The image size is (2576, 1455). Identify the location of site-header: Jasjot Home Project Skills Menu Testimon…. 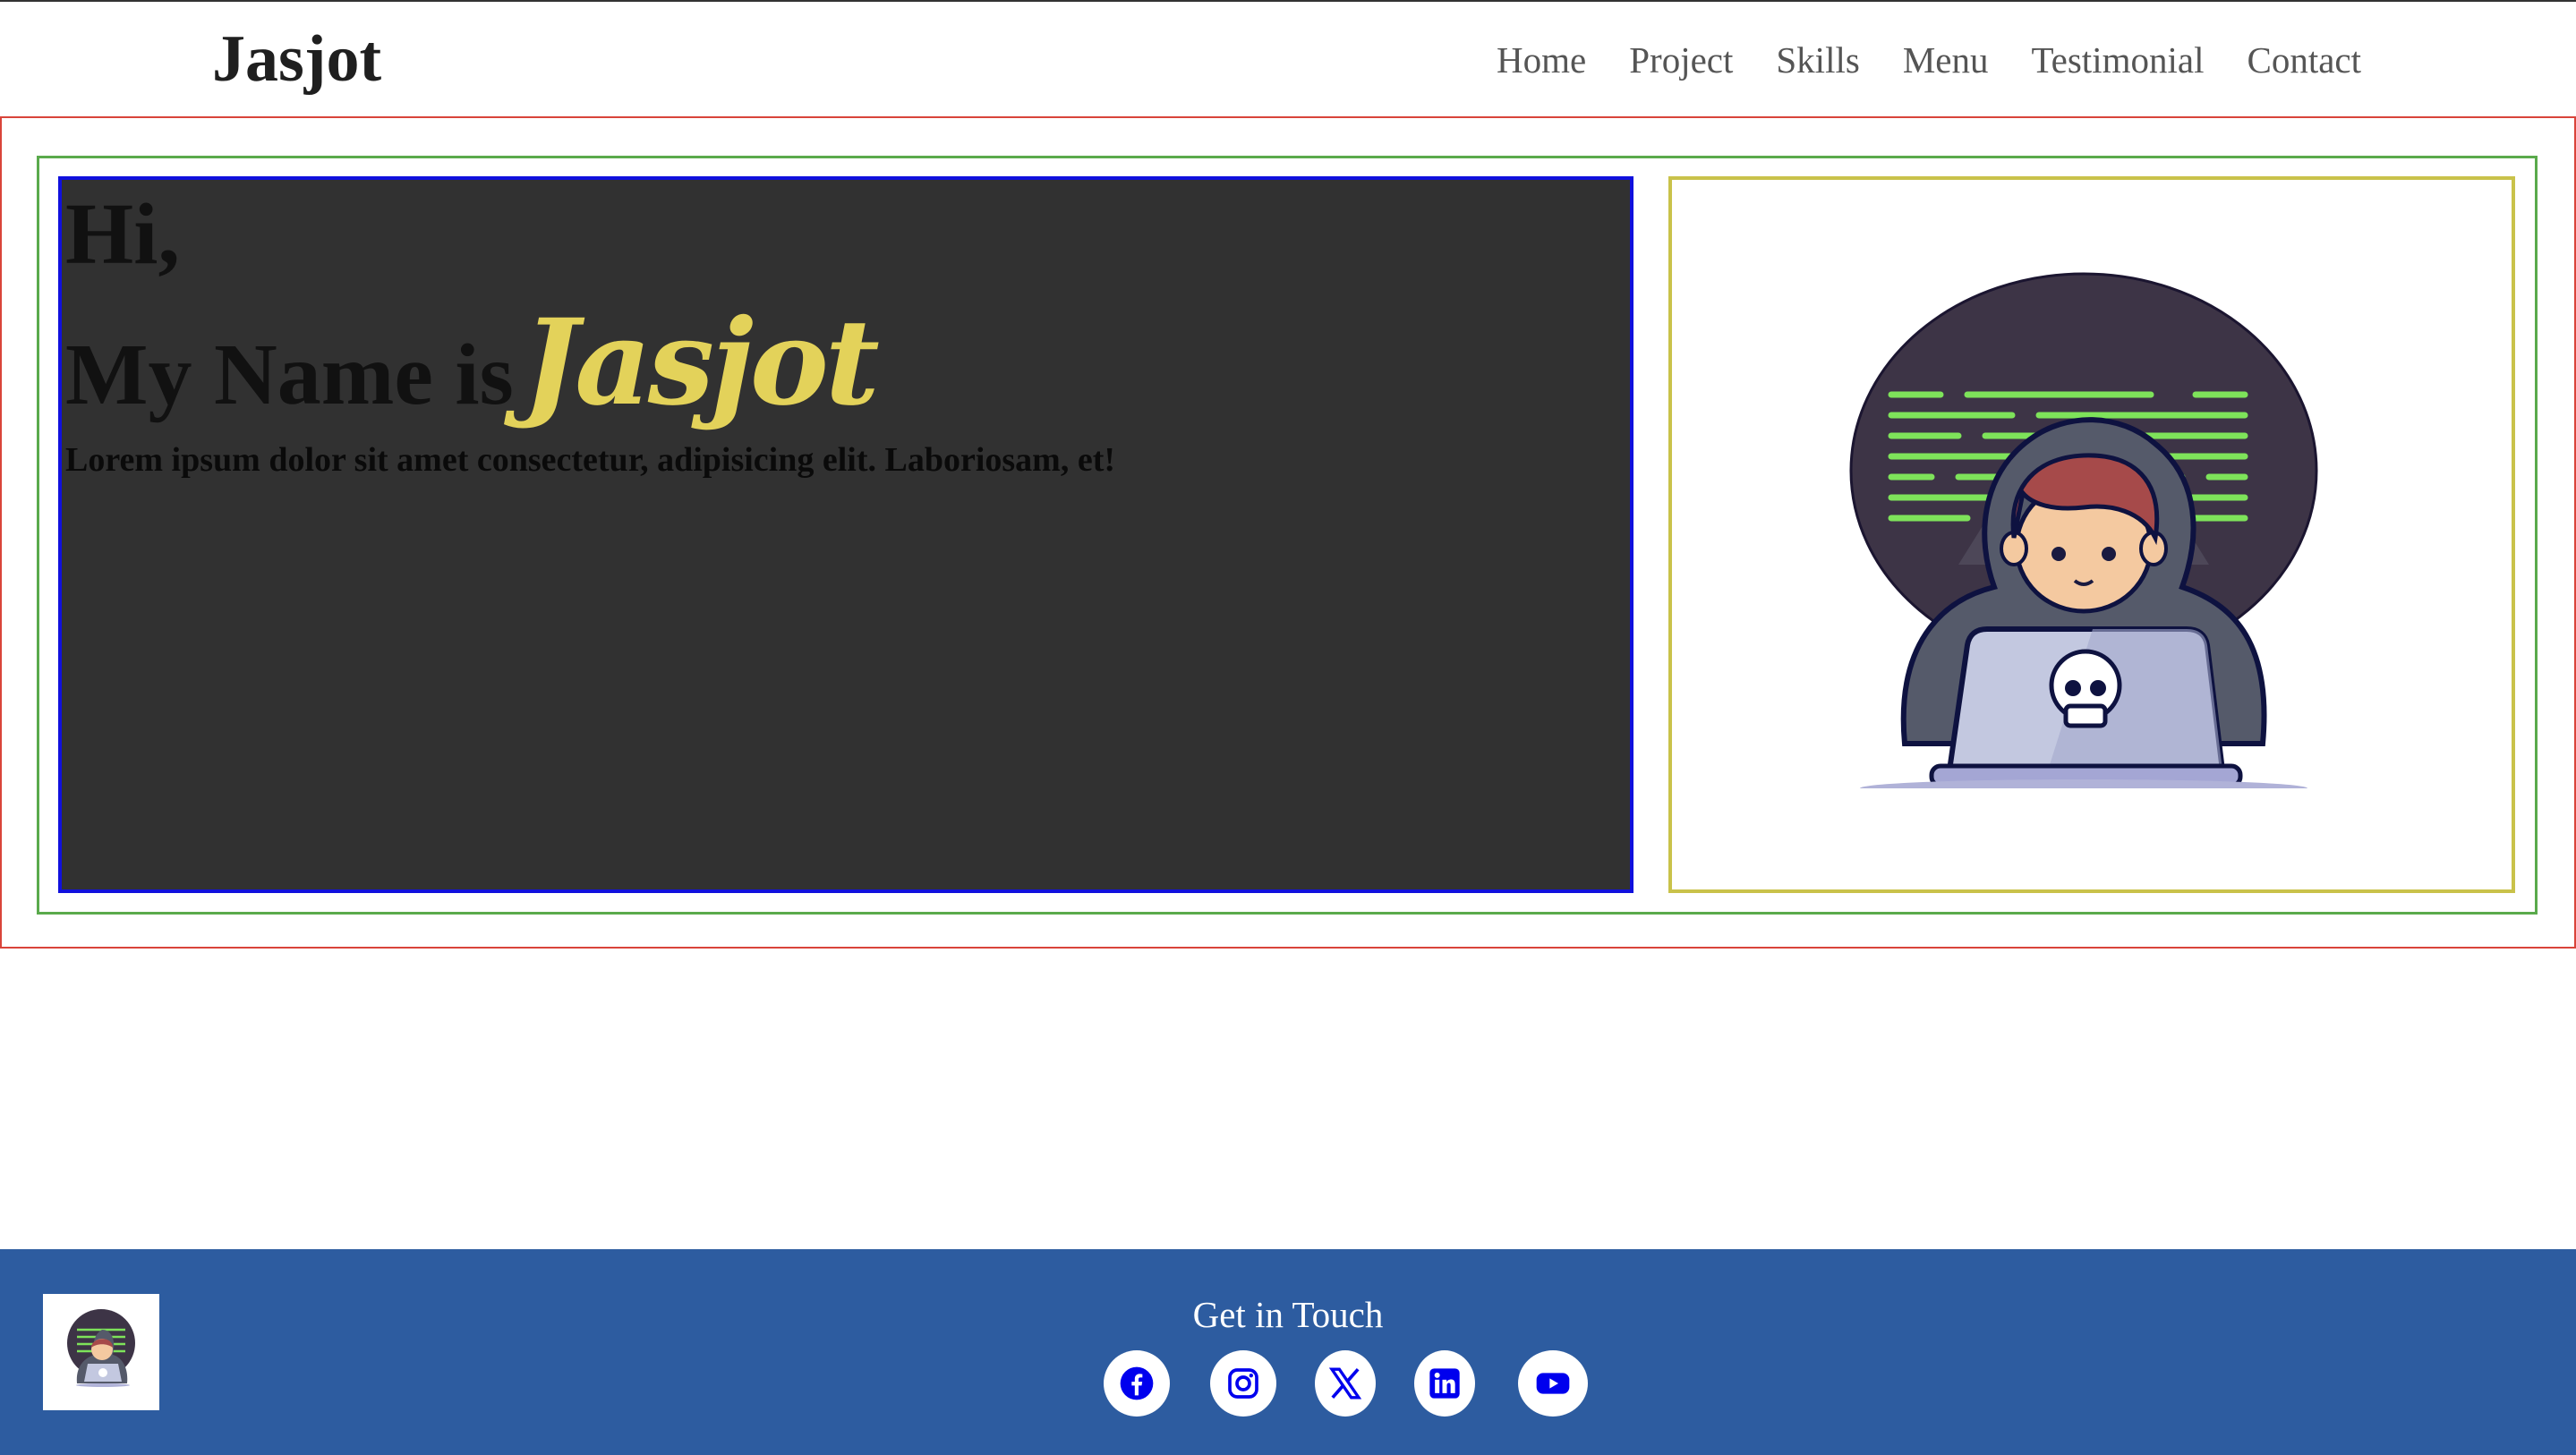
(1288, 59).